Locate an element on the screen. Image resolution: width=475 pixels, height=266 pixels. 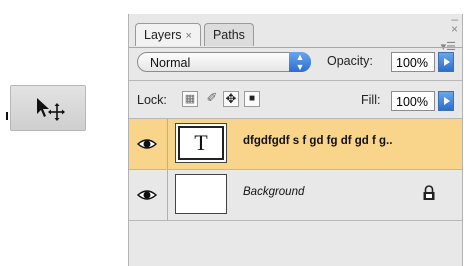
panel-tabs: Layers × Paths is located at coordinates (196, 35).